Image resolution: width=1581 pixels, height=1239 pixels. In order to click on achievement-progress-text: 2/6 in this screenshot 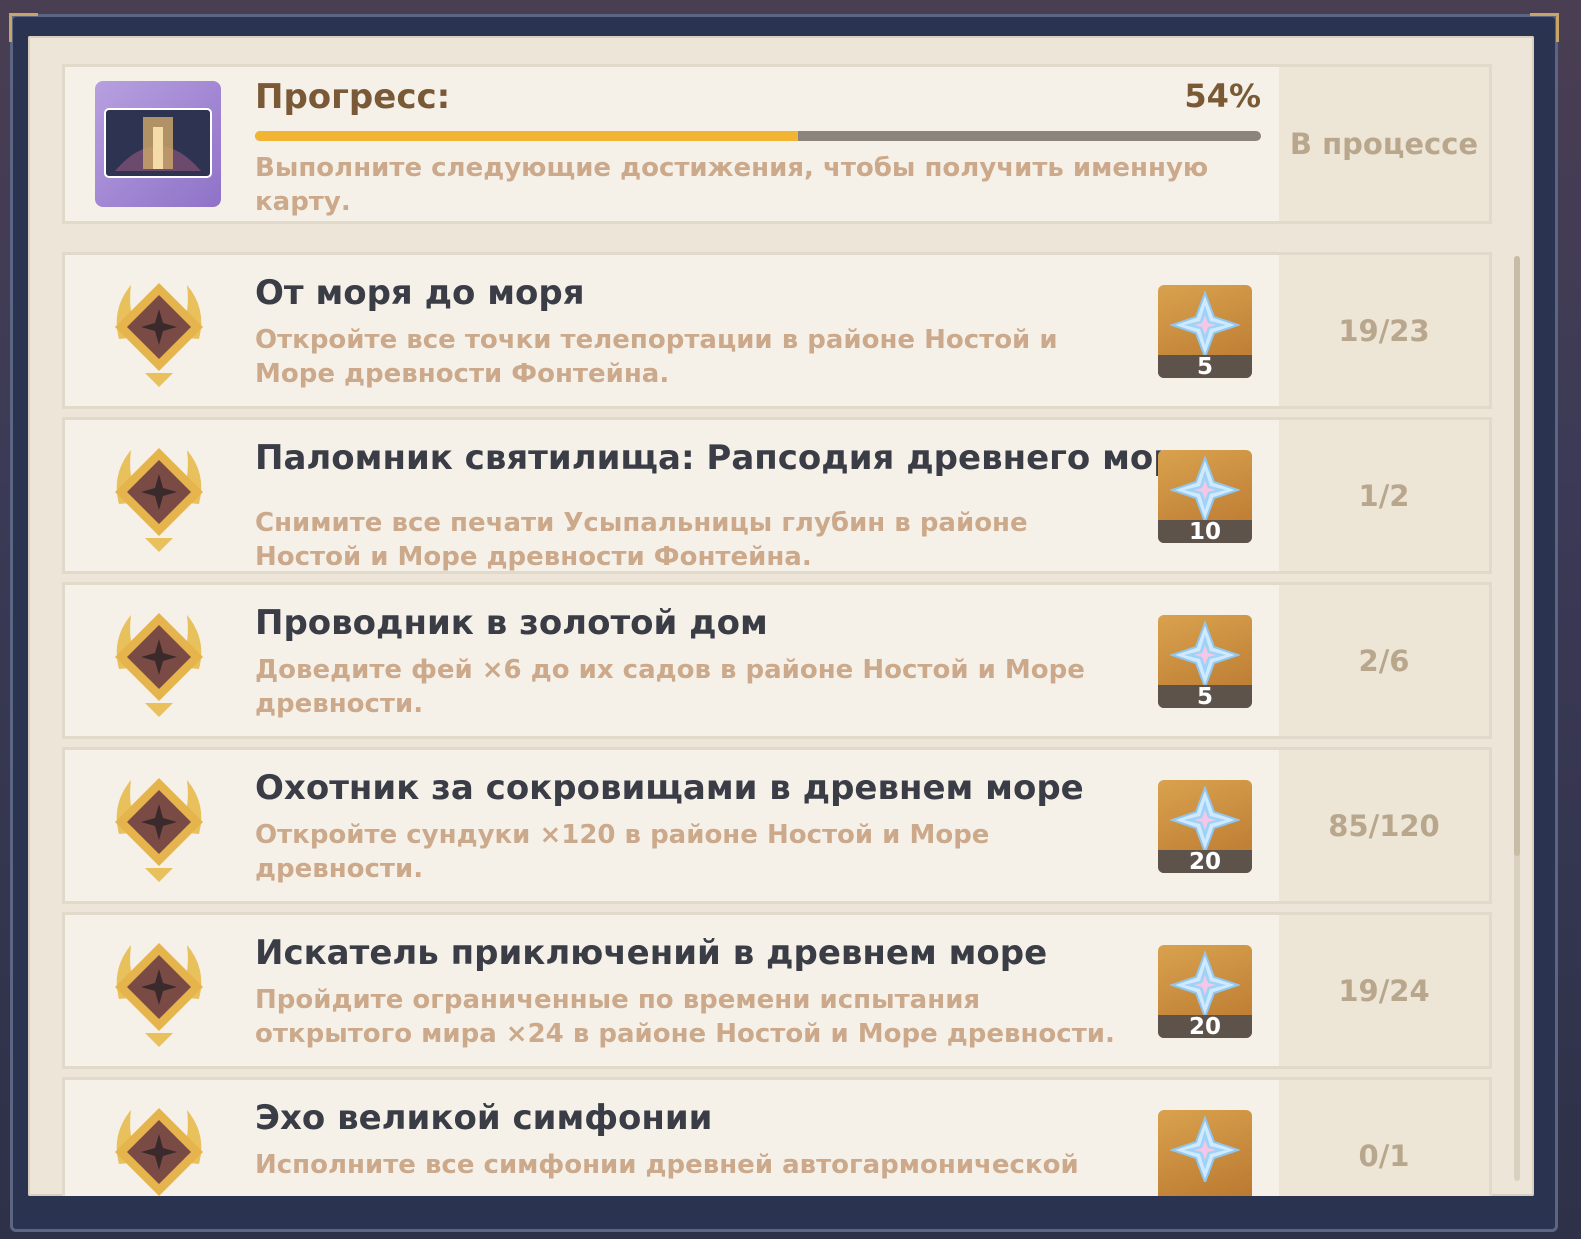, I will do `click(1384, 660)`.